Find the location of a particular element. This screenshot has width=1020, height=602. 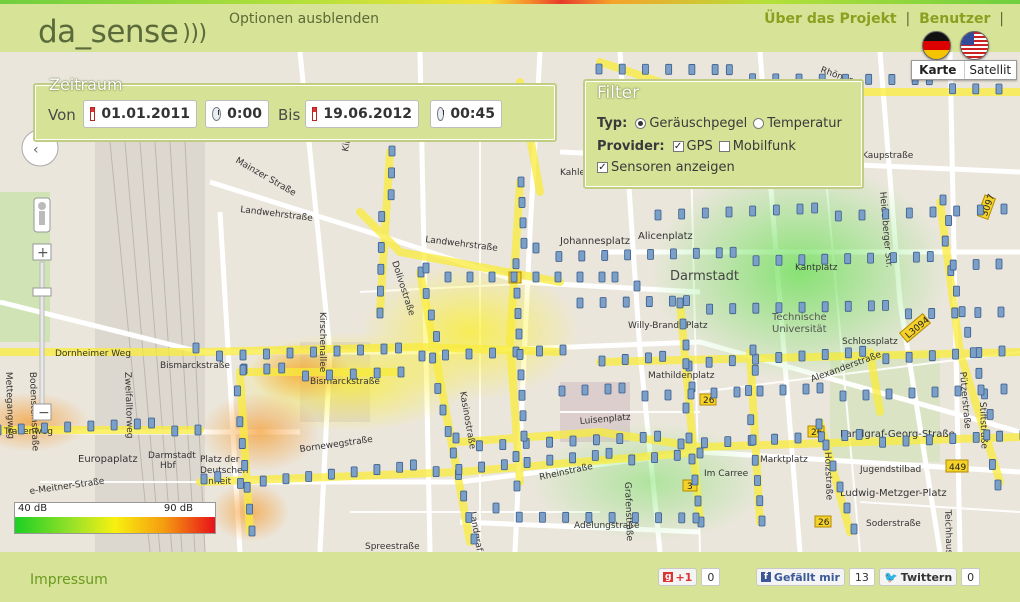

de-flag-icon is located at coordinates (936, 45).